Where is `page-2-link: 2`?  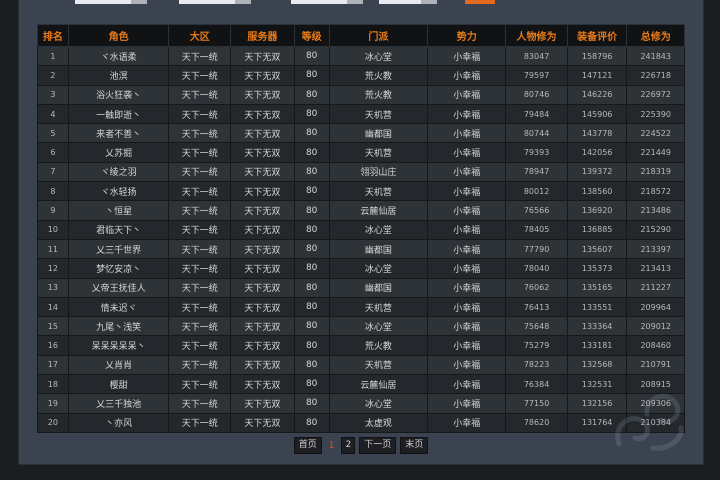
page-2-link: 2 is located at coordinates (348, 445).